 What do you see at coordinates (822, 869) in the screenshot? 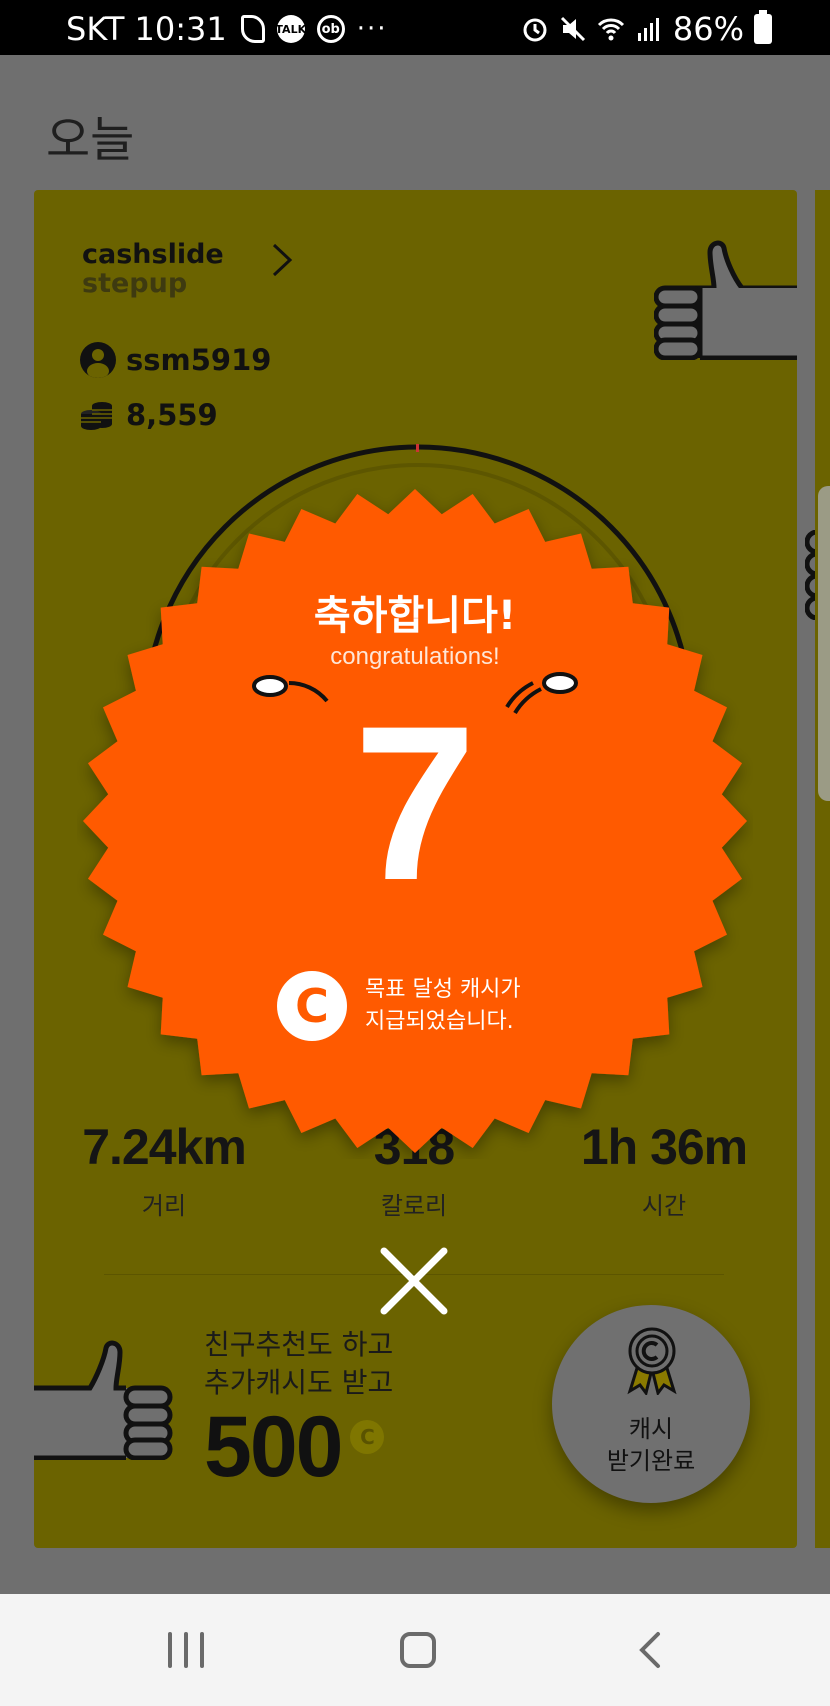
I see `next-card-peek` at bounding box center [822, 869].